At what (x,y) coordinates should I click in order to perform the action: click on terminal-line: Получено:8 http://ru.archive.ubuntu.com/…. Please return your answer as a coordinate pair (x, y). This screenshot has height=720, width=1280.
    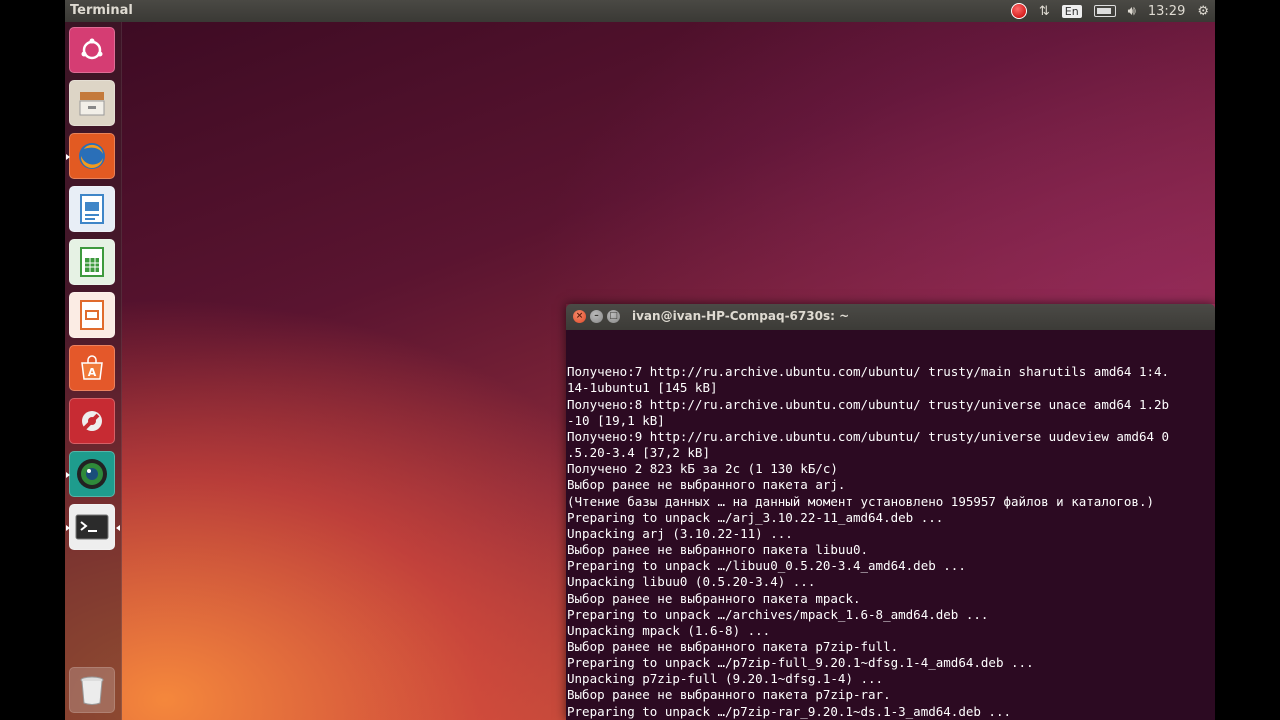
    Looking at the image, I should click on (868, 404).